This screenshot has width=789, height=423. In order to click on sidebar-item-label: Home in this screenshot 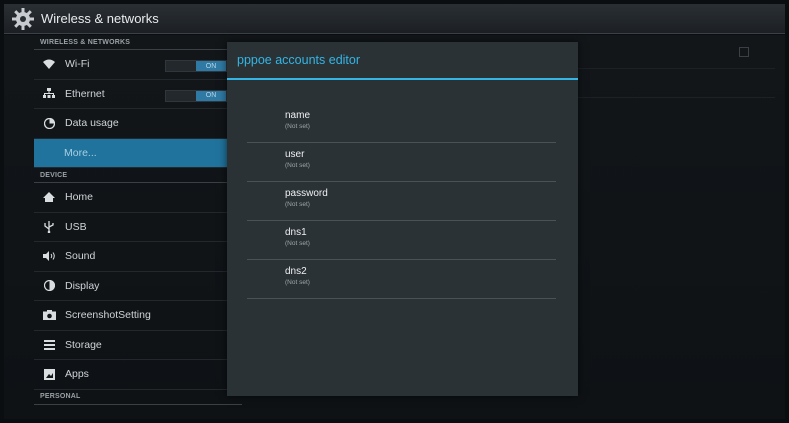, I will do `click(79, 197)`.